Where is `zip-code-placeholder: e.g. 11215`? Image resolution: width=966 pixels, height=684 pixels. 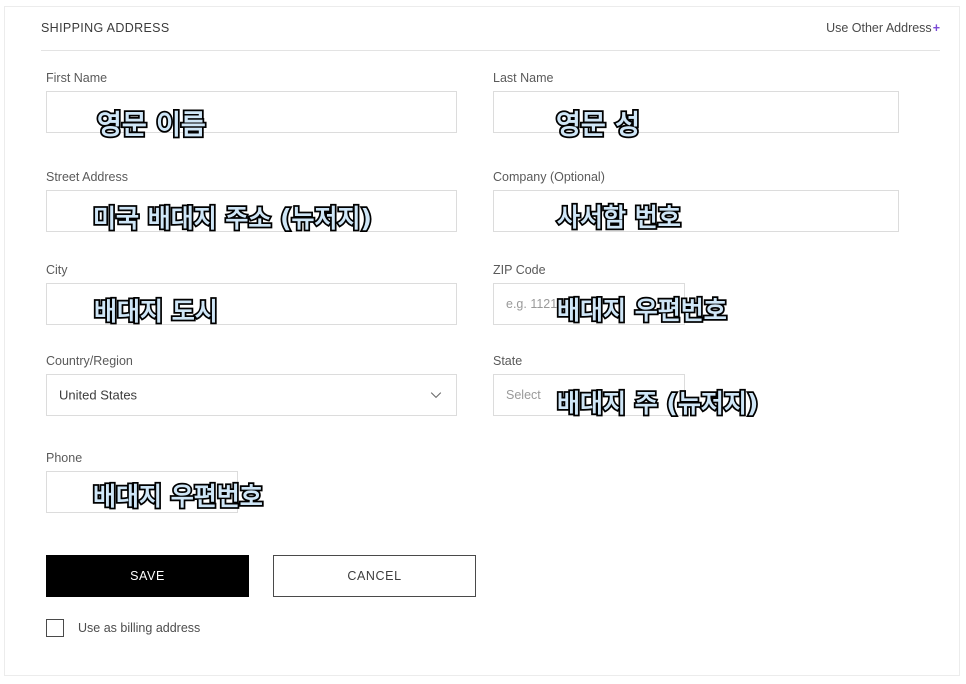
zip-code-placeholder: e.g. 11215 is located at coordinates (535, 304).